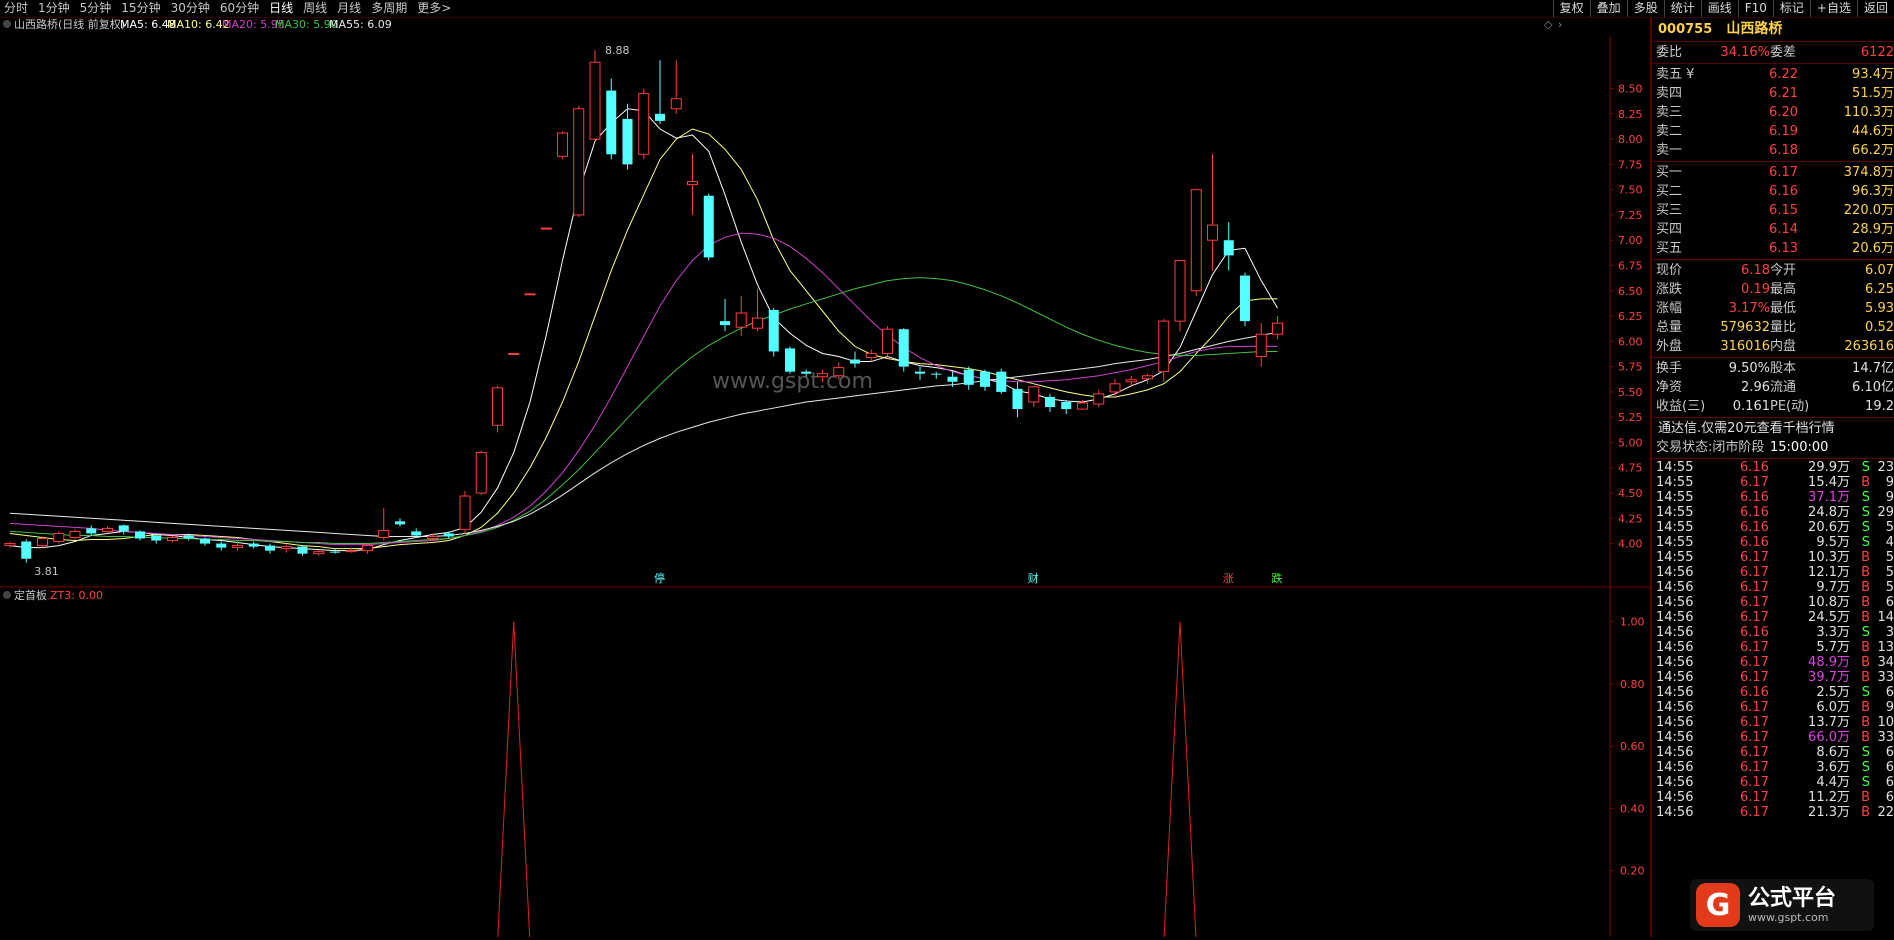  What do you see at coordinates (1548, 24) in the screenshot?
I see `diamond-icon: ◇` at bounding box center [1548, 24].